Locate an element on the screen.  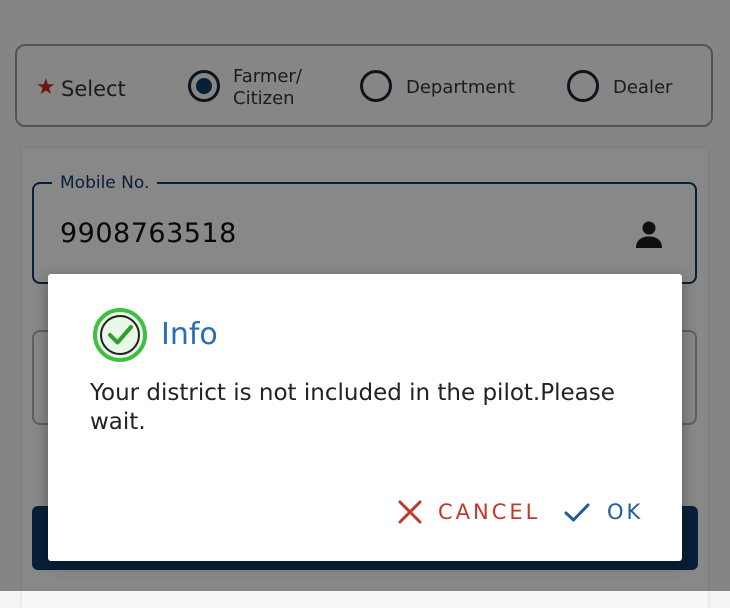
ok-button: OK is located at coordinates (603, 512).